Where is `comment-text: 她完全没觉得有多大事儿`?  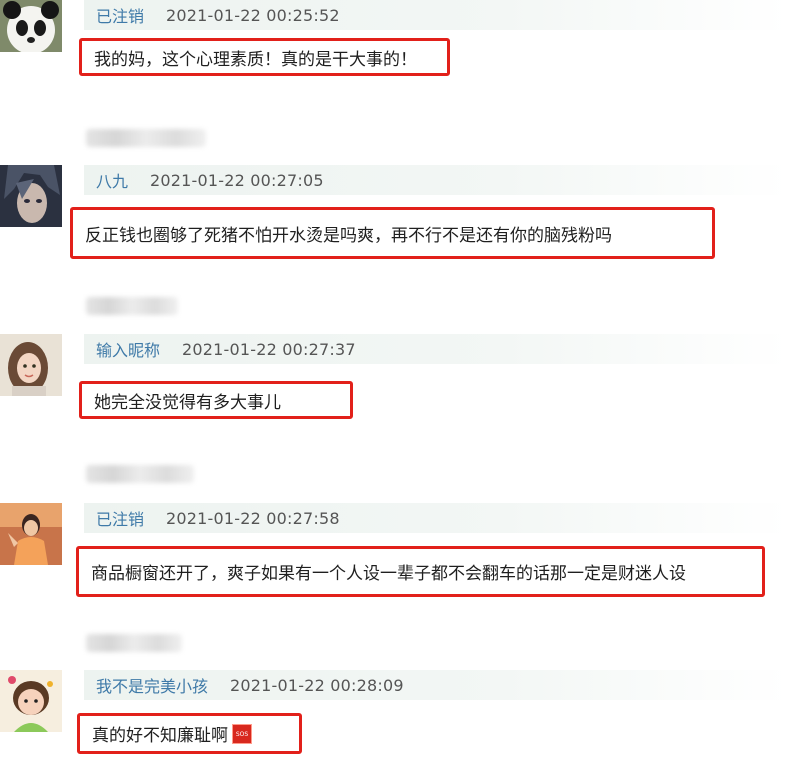 comment-text: 她完全没觉得有多大事儿 is located at coordinates (216, 400).